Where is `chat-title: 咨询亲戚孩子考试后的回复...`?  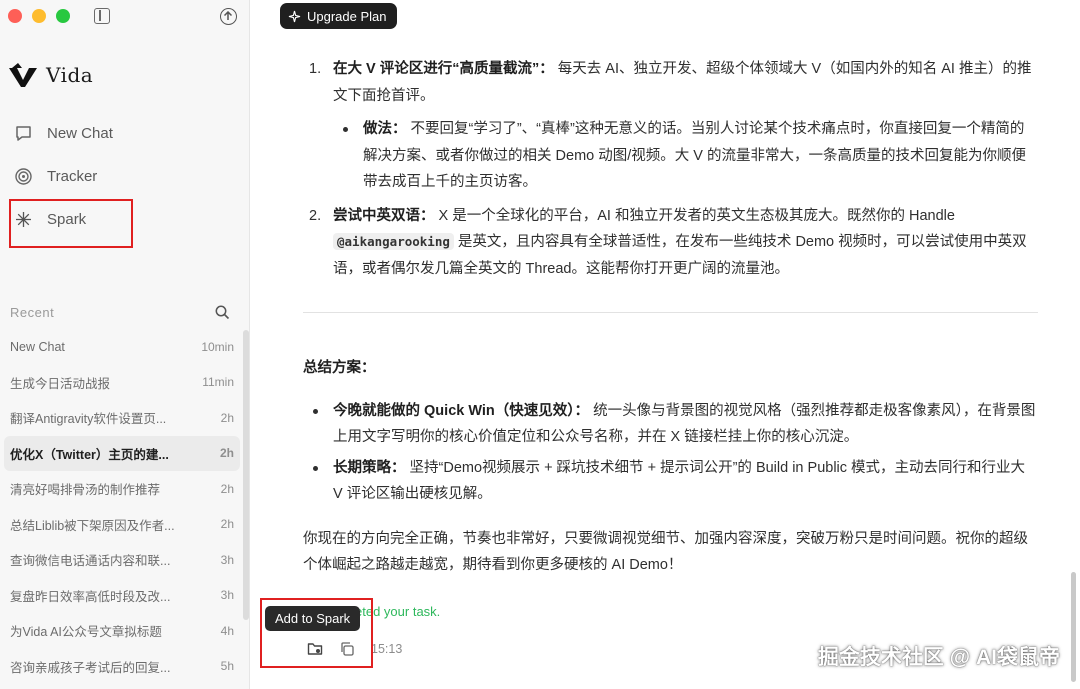 chat-title: 咨询亲戚孩子考试后的回复... is located at coordinates (90, 667).